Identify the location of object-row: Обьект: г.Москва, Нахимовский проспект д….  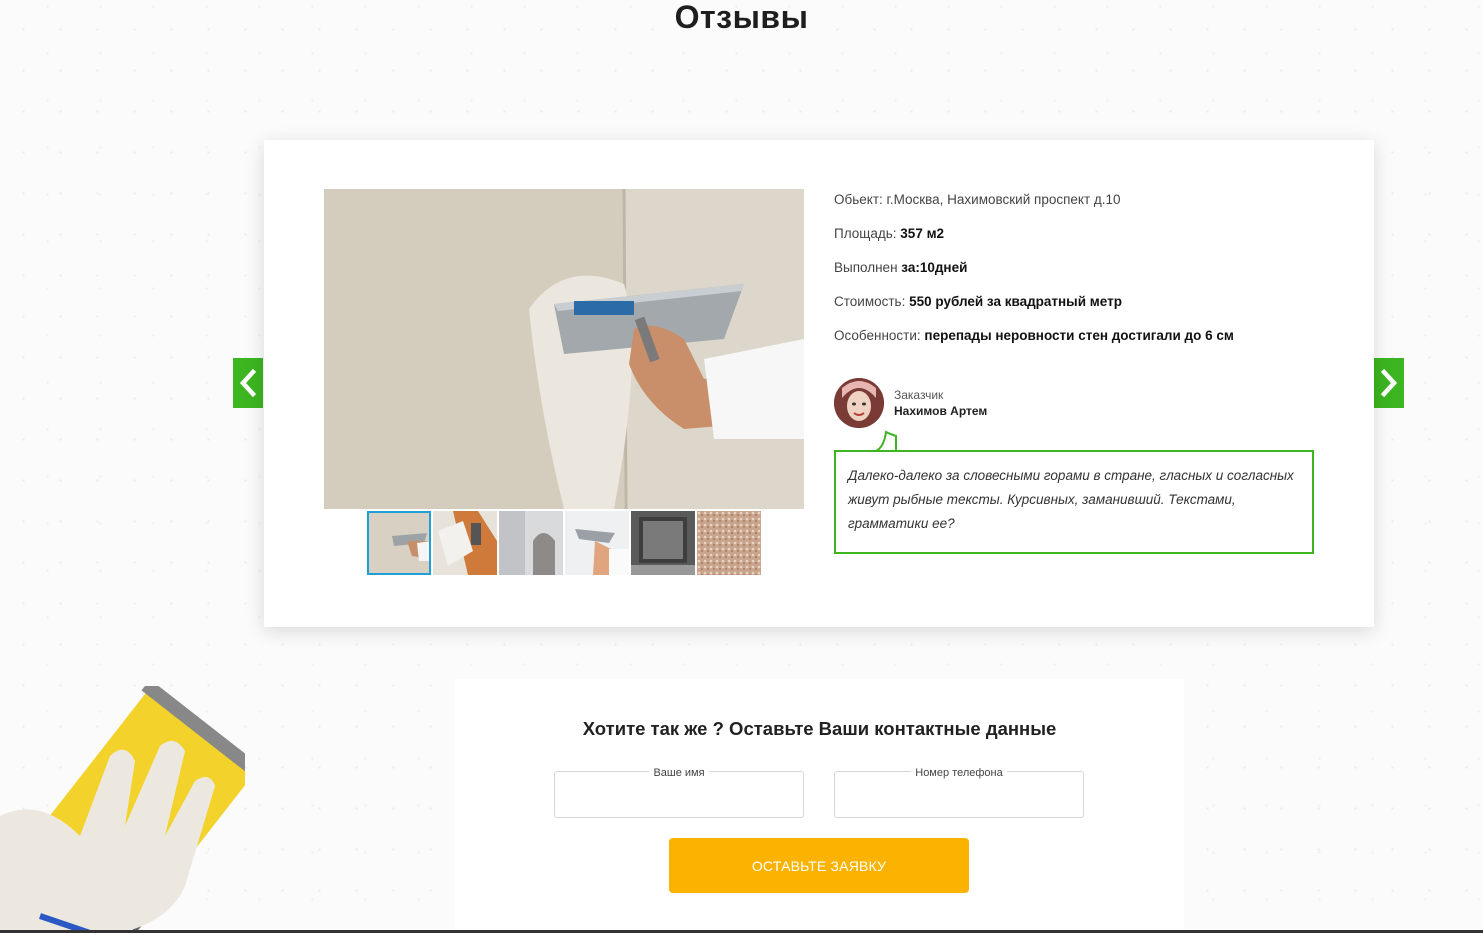
(977, 199).